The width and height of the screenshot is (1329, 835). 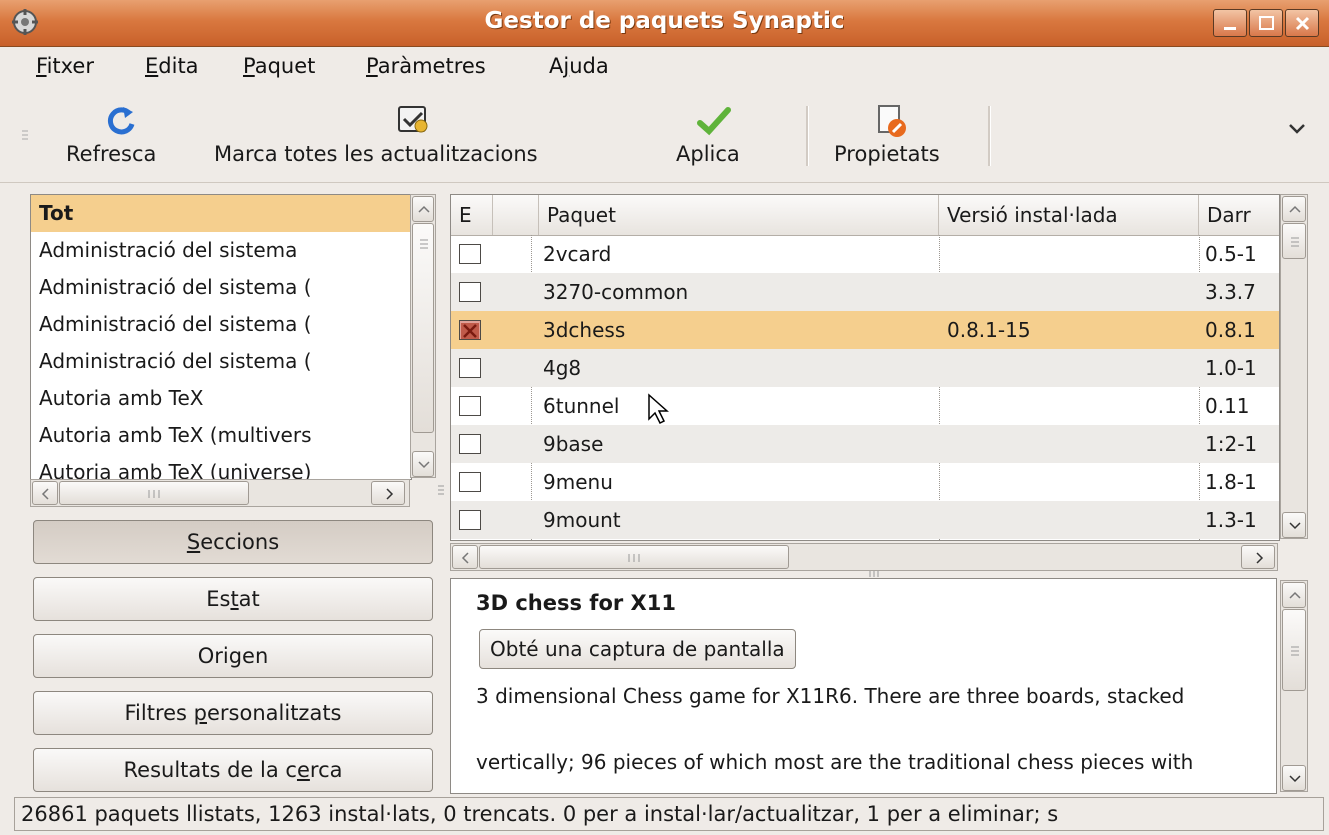 I want to click on refresh-button: Refresca, so click(x=123, y=139).